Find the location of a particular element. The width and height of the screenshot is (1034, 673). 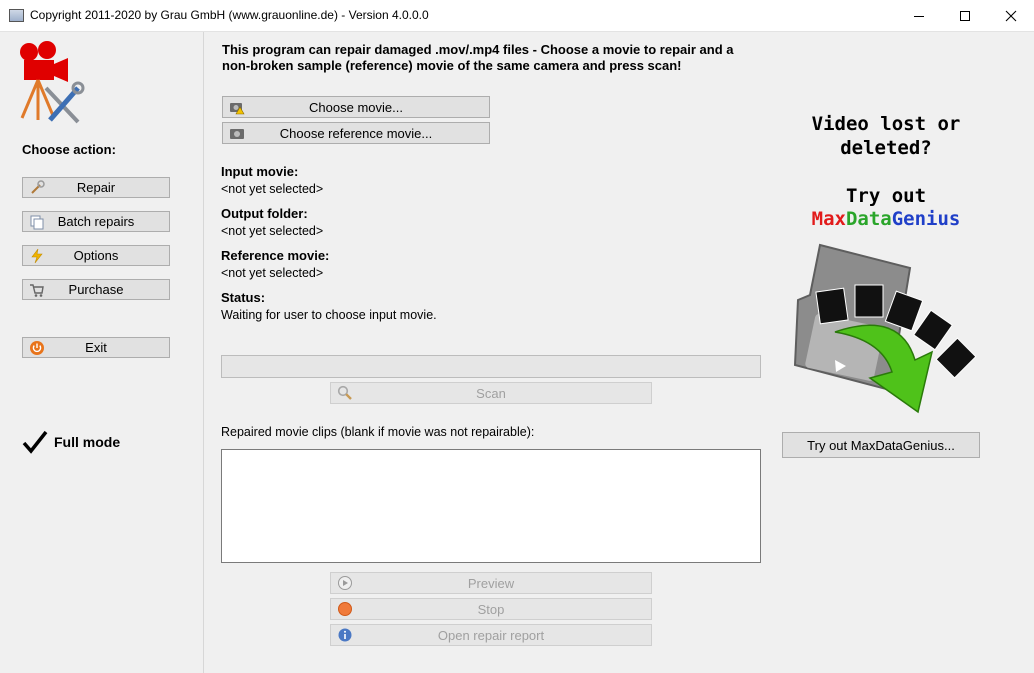

options-button: Options is located at coordinates (96, 255).